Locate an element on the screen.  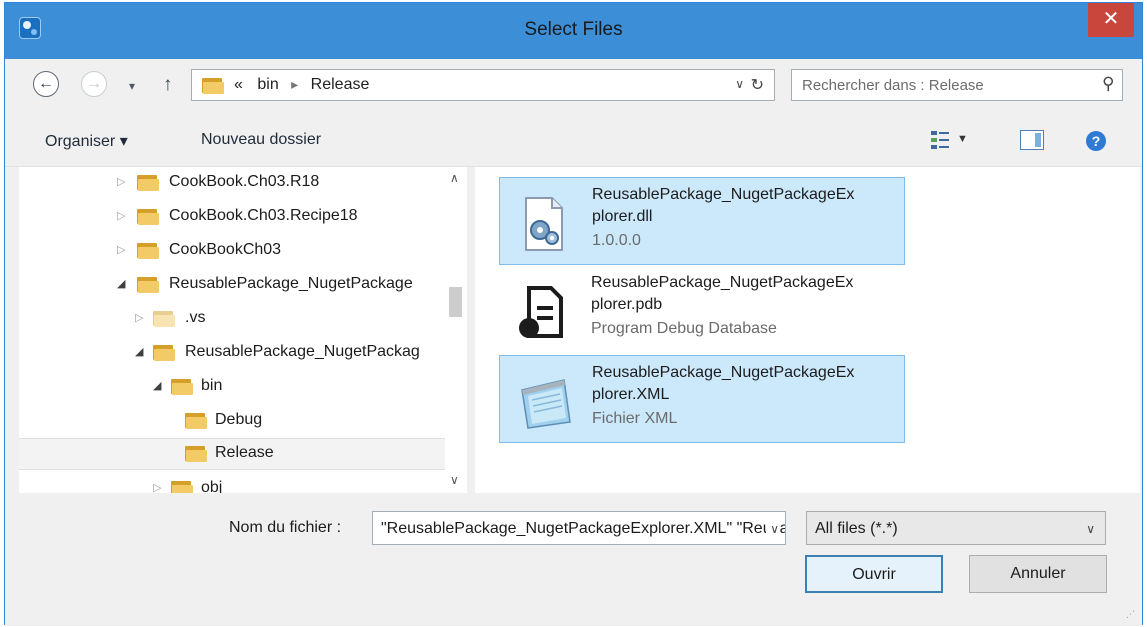
tree-item: ▷ obj is located at coordinates (243, 483).